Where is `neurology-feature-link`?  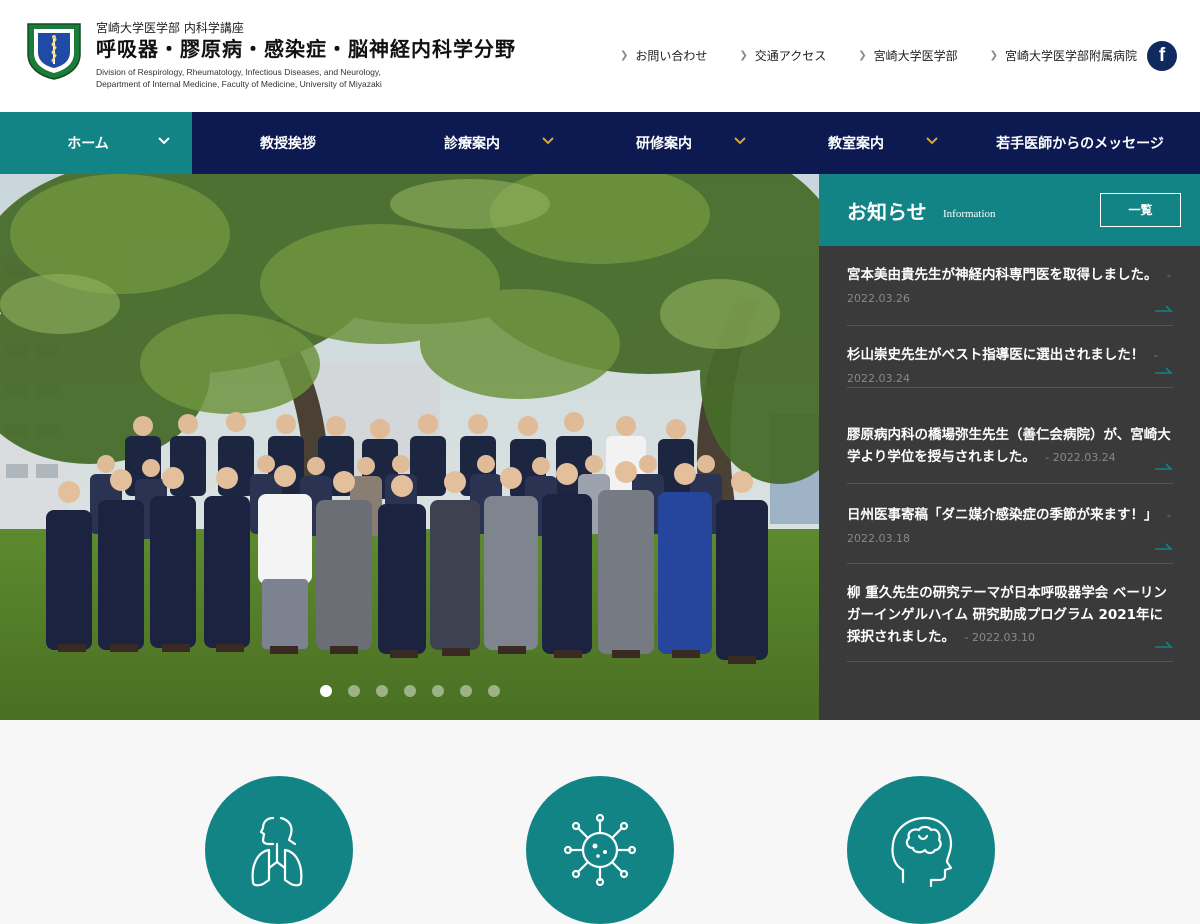 neurology-feature-link is located at coordinates (921, 850).